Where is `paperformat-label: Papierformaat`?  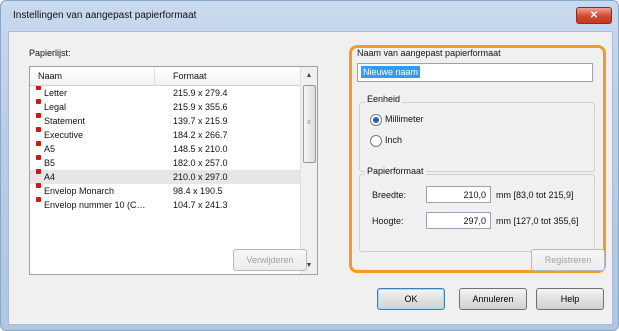 paperformat-label: Papierformaat is located at coordinates (395, 171).